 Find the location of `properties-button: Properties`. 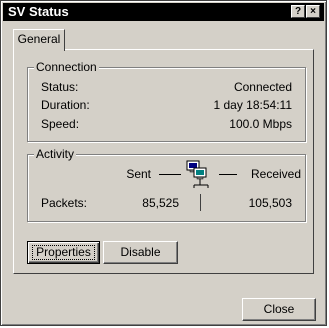

properties-button: Properties is located at coordinates (63, 252).